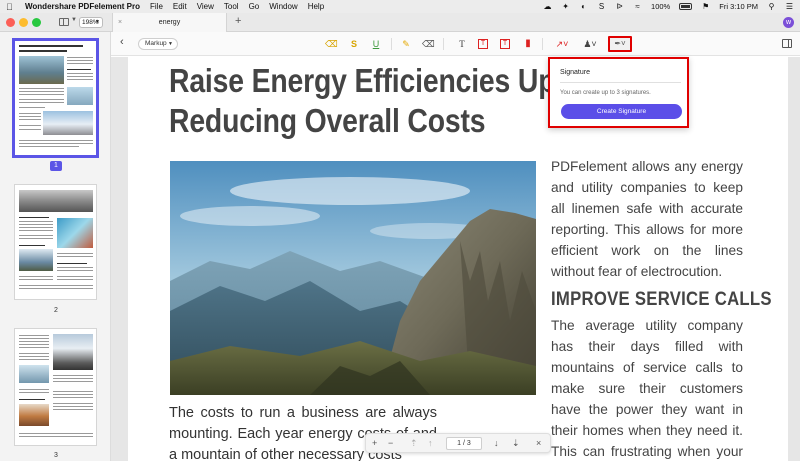 This screenshot has width=800, height=461. I want to click on menu-tool: Tool, so click(231, 6).